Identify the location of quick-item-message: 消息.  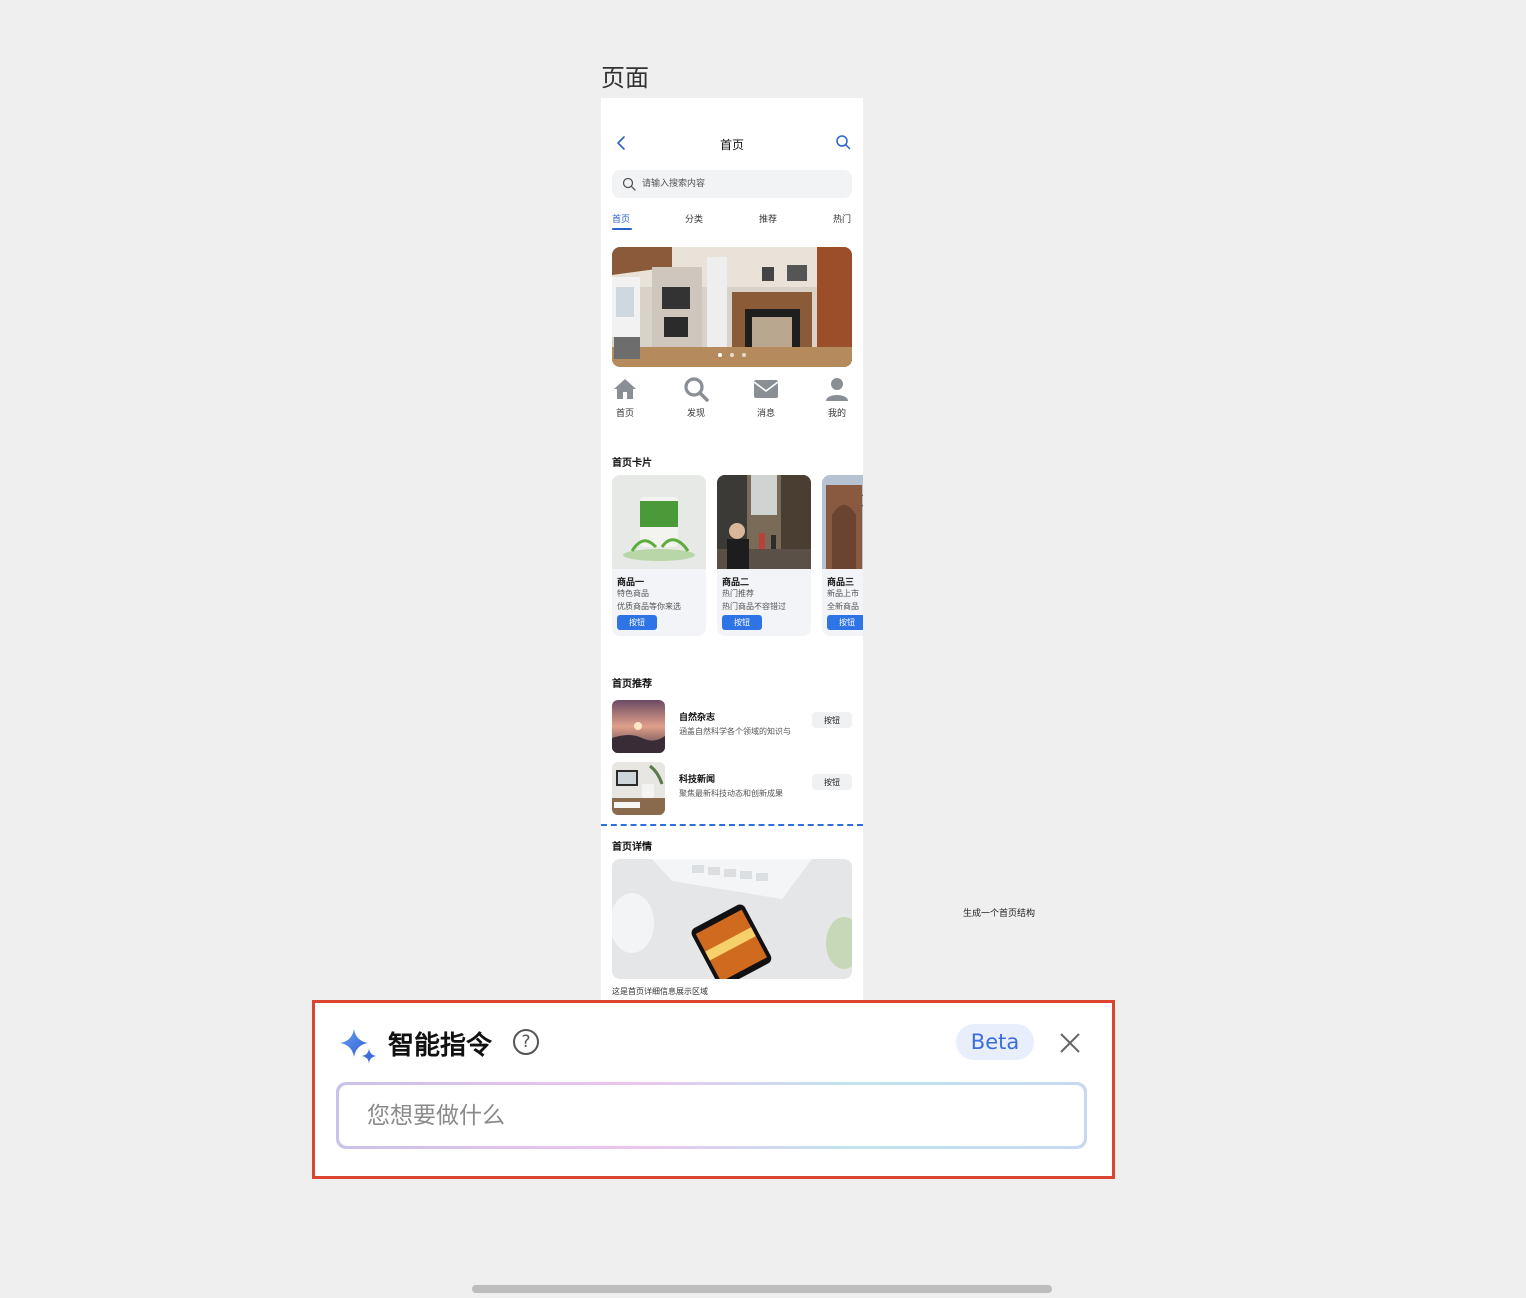
(766, 397).